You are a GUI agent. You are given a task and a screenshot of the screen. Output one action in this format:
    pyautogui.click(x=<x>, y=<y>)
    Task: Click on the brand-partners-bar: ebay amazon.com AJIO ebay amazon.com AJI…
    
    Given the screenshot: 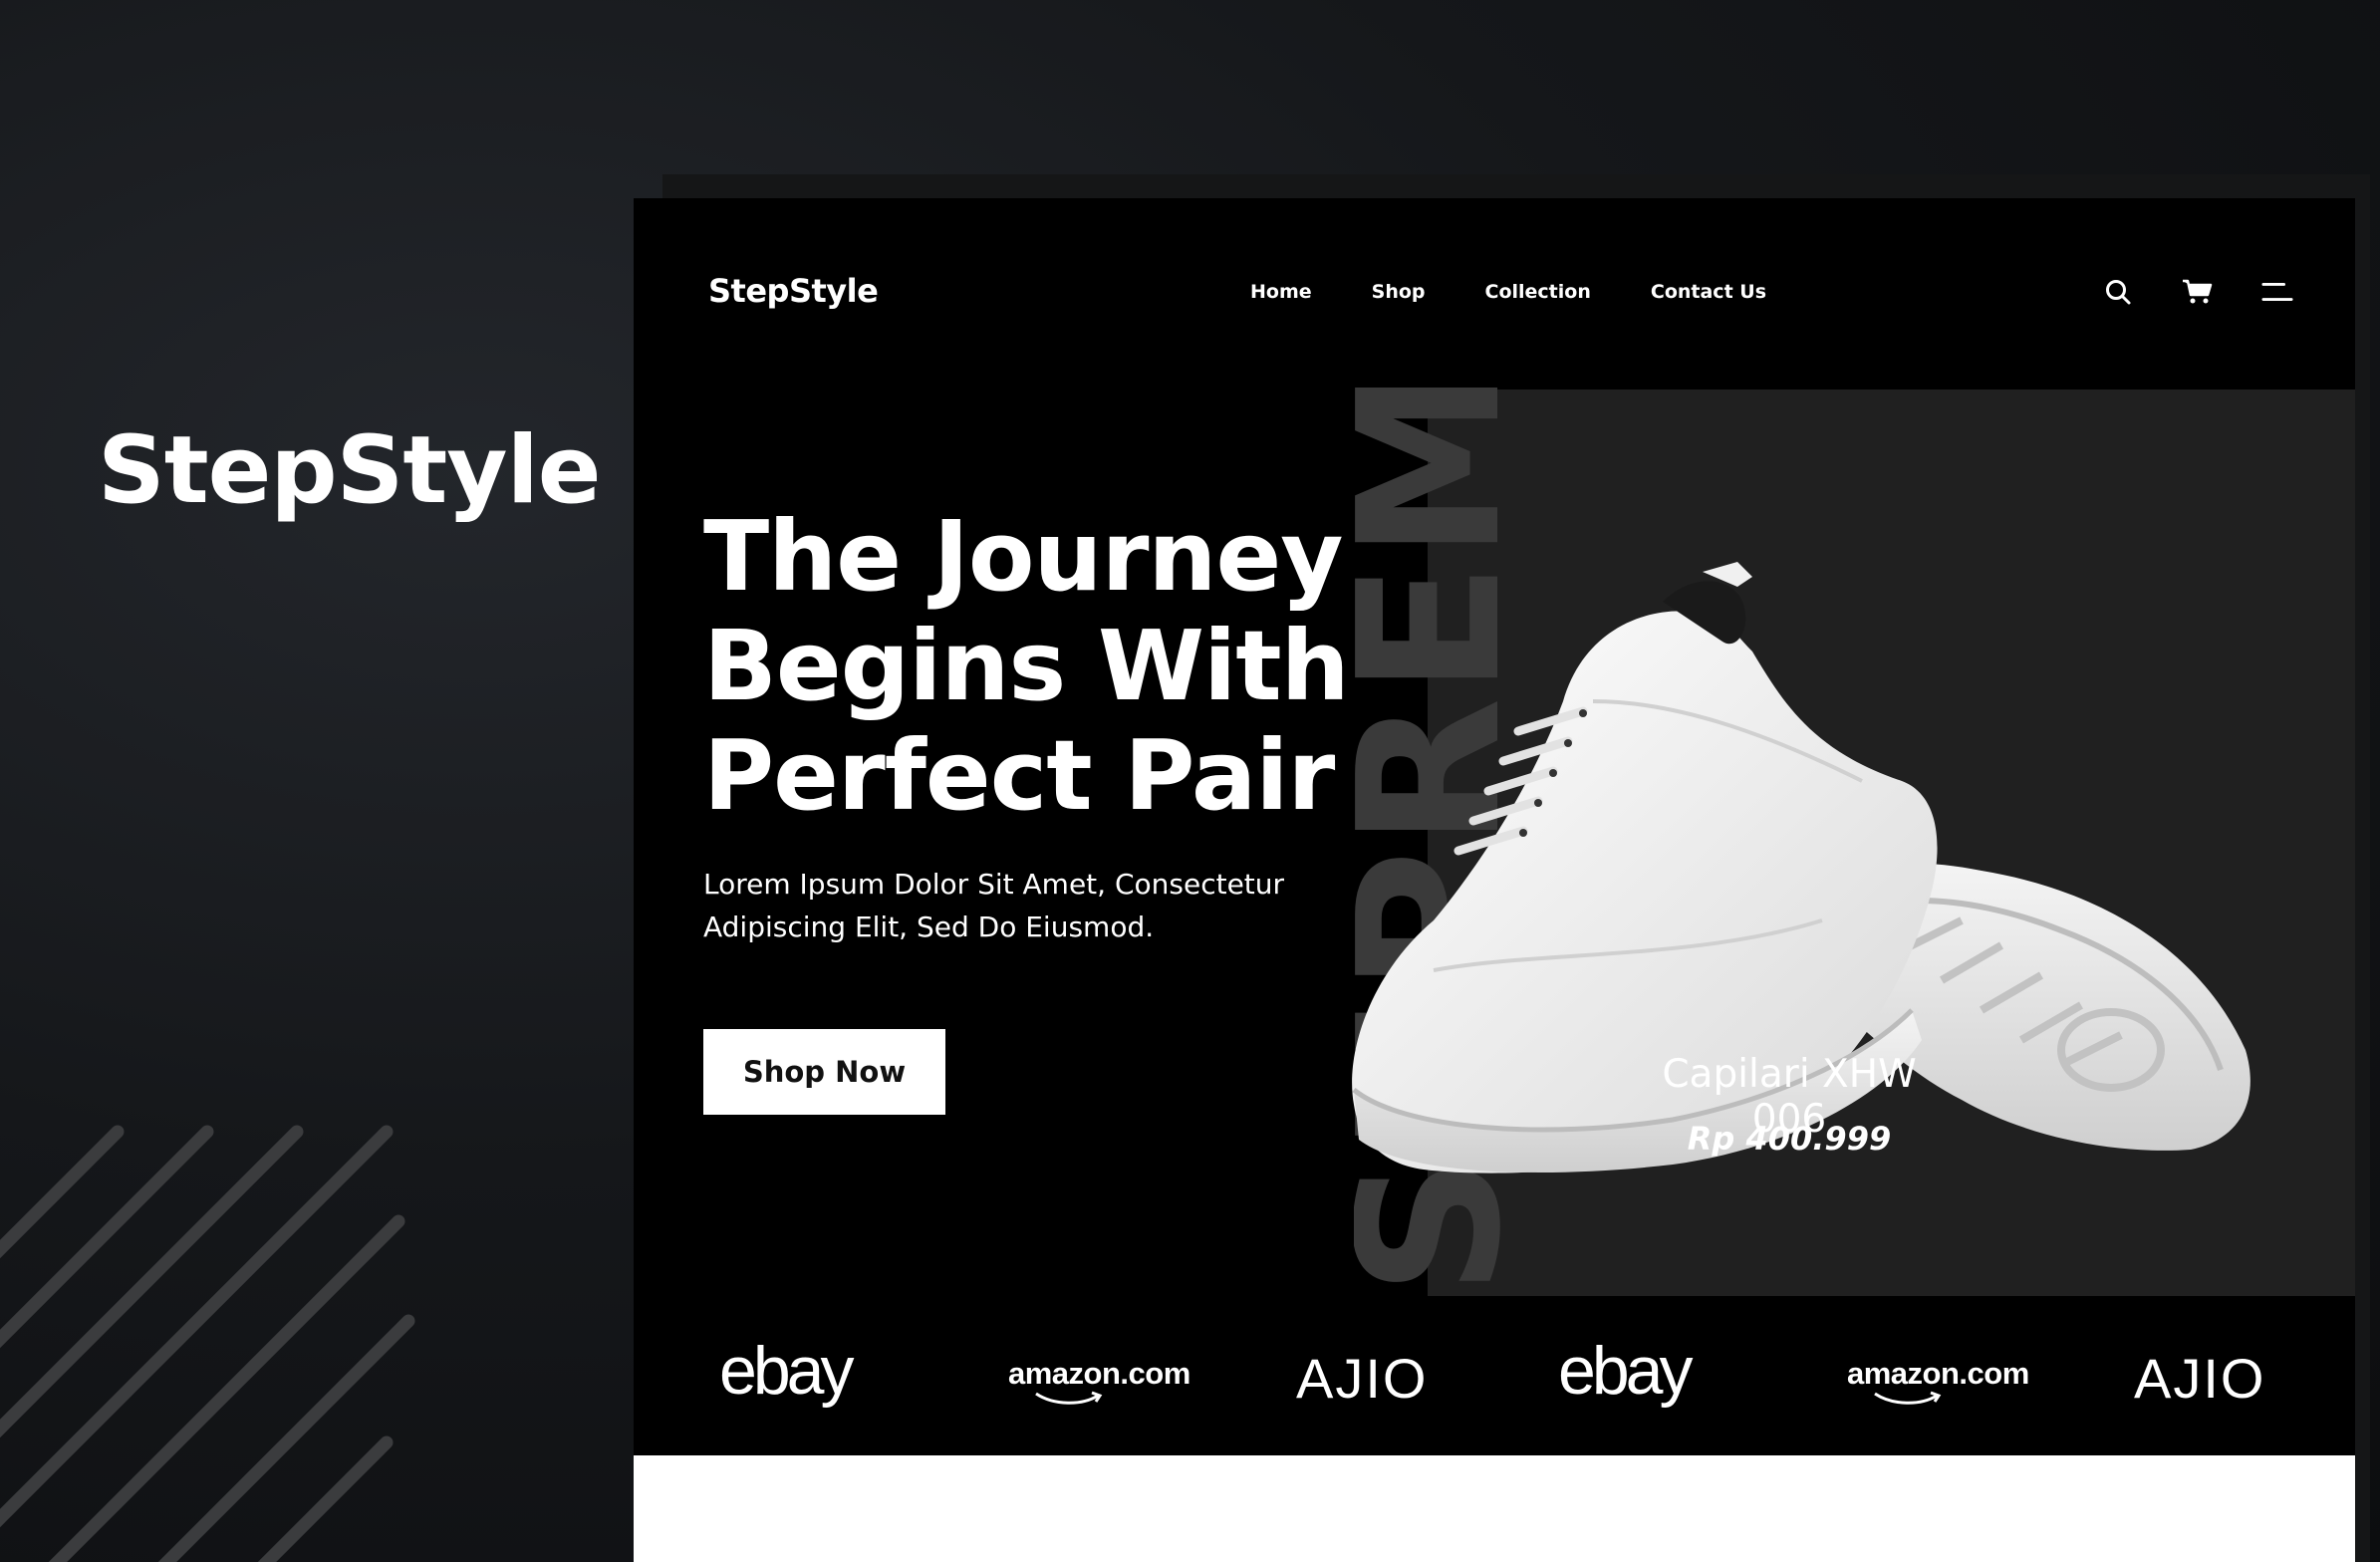 What is the action you would take?
    pyautogui.click(x=1494, y=1375)
    